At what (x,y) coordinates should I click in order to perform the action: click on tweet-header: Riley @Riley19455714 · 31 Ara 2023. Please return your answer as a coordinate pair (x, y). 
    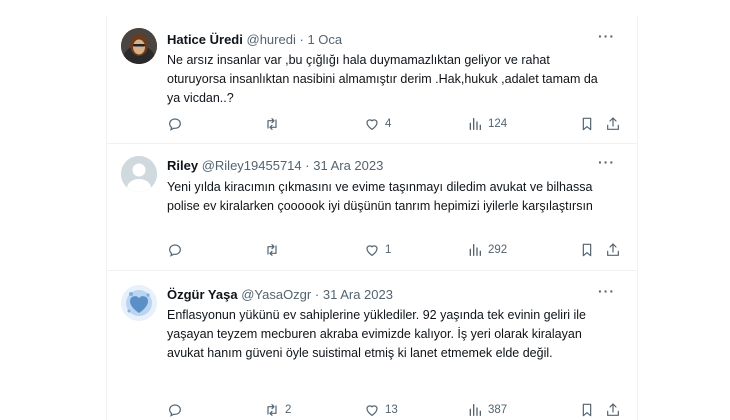
    Looking at the image, I should click on (275, 165).